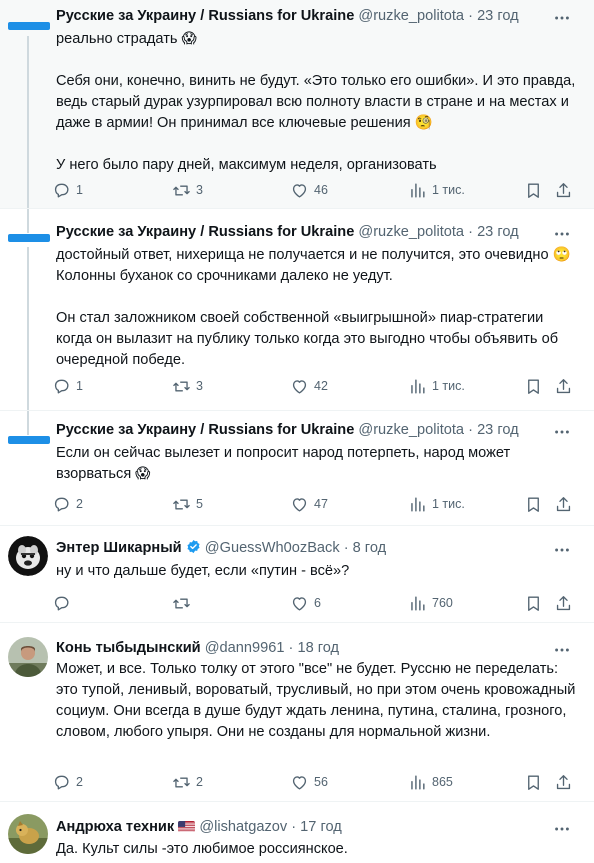 The width and height of the screenshot is (594, 863). Describe the element at coordinates (309, 504) in the screenshot. I see `like-button: 47` at that location.